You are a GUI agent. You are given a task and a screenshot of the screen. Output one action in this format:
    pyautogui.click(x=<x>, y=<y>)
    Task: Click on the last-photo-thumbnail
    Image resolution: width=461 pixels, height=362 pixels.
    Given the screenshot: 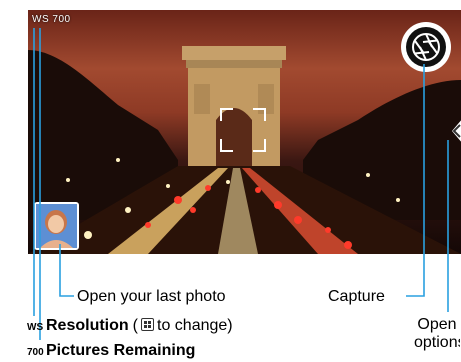 What is the action you would take?
    pyautogui.click(x=56, y=226)
    